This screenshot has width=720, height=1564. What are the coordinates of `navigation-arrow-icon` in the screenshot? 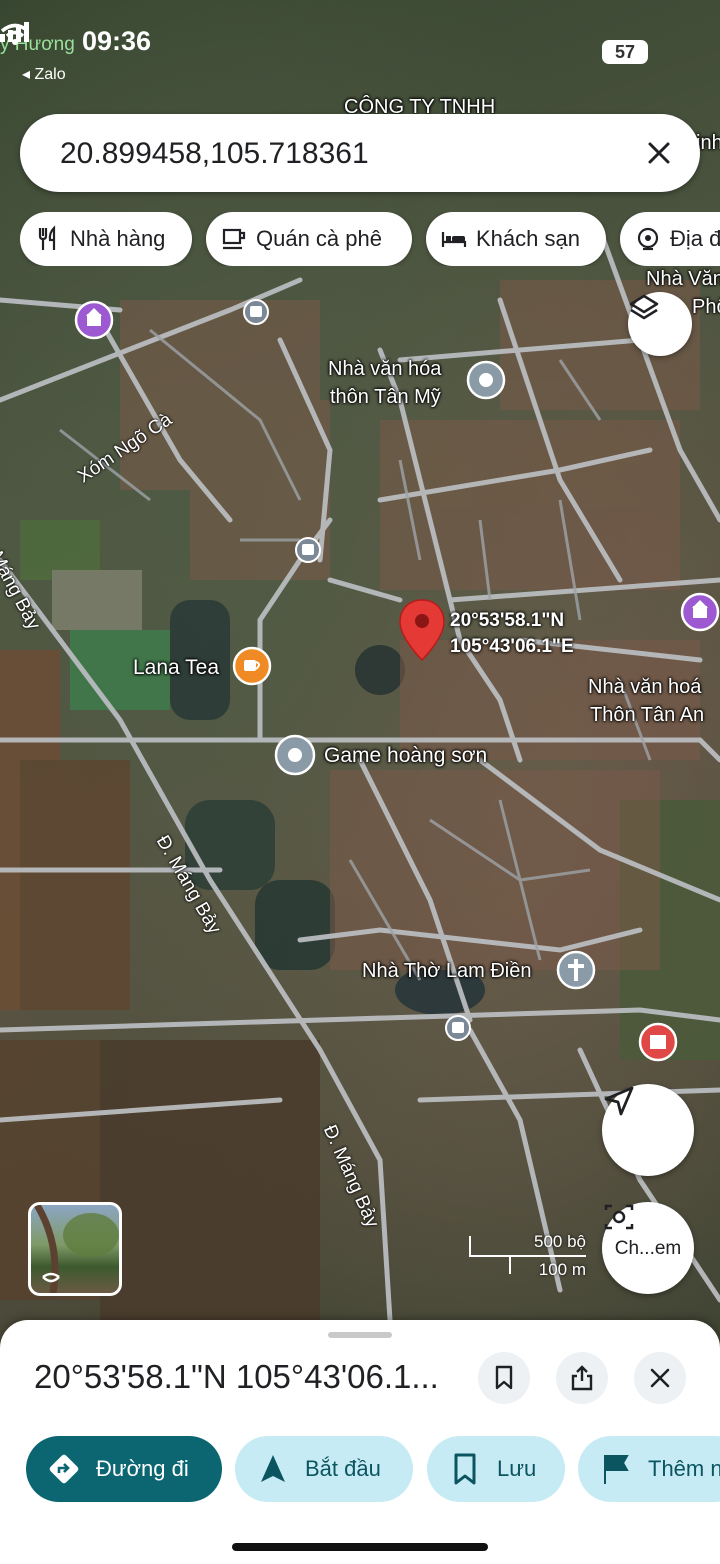 It's located at (619, 1101).